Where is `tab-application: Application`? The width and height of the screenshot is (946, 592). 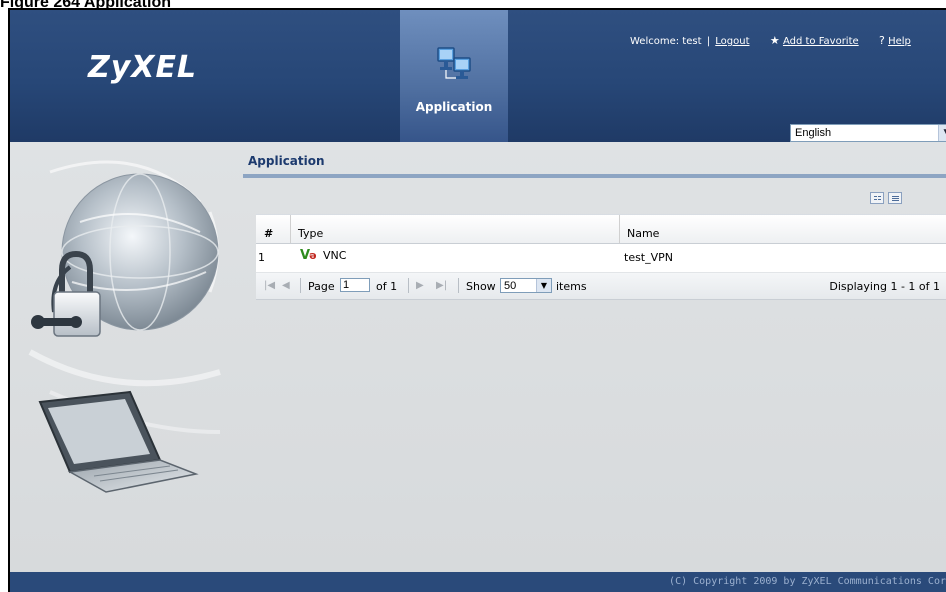
tab-application: Application is located at coordinates (454, 76).